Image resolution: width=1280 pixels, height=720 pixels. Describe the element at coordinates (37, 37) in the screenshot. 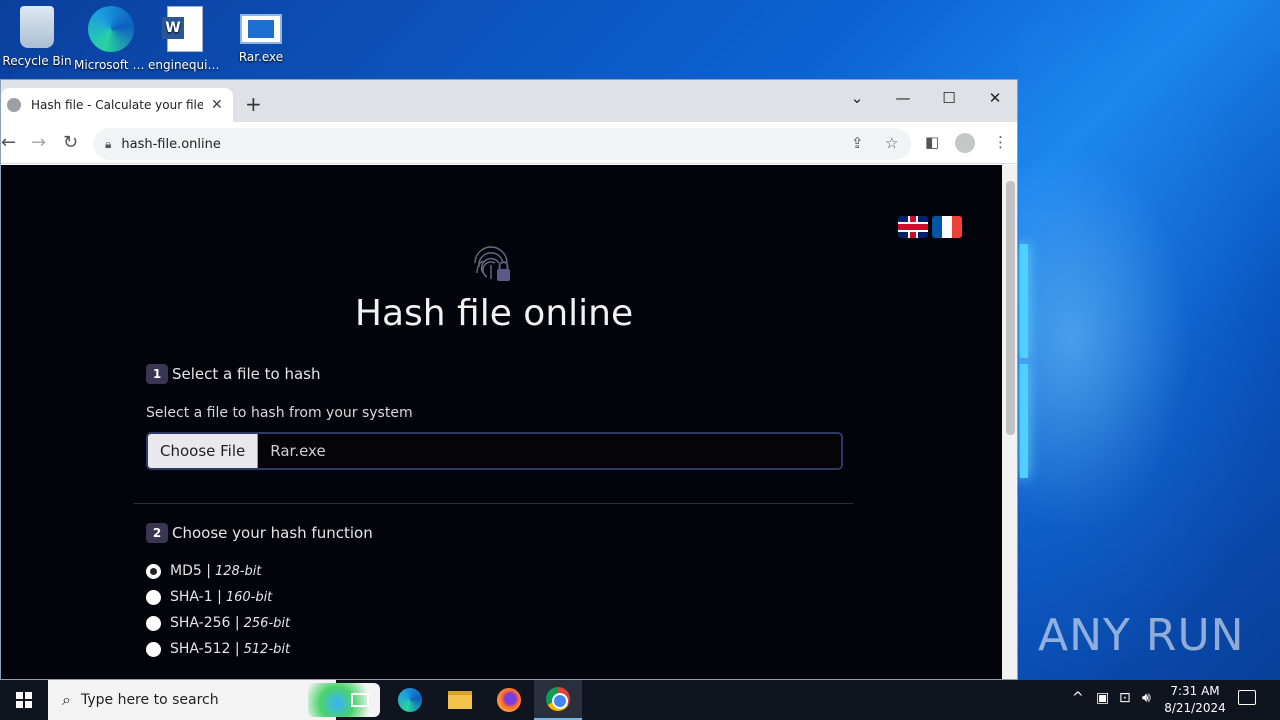

I see `desktop-icon-recycle-bin: Recycle Bin` at that location.